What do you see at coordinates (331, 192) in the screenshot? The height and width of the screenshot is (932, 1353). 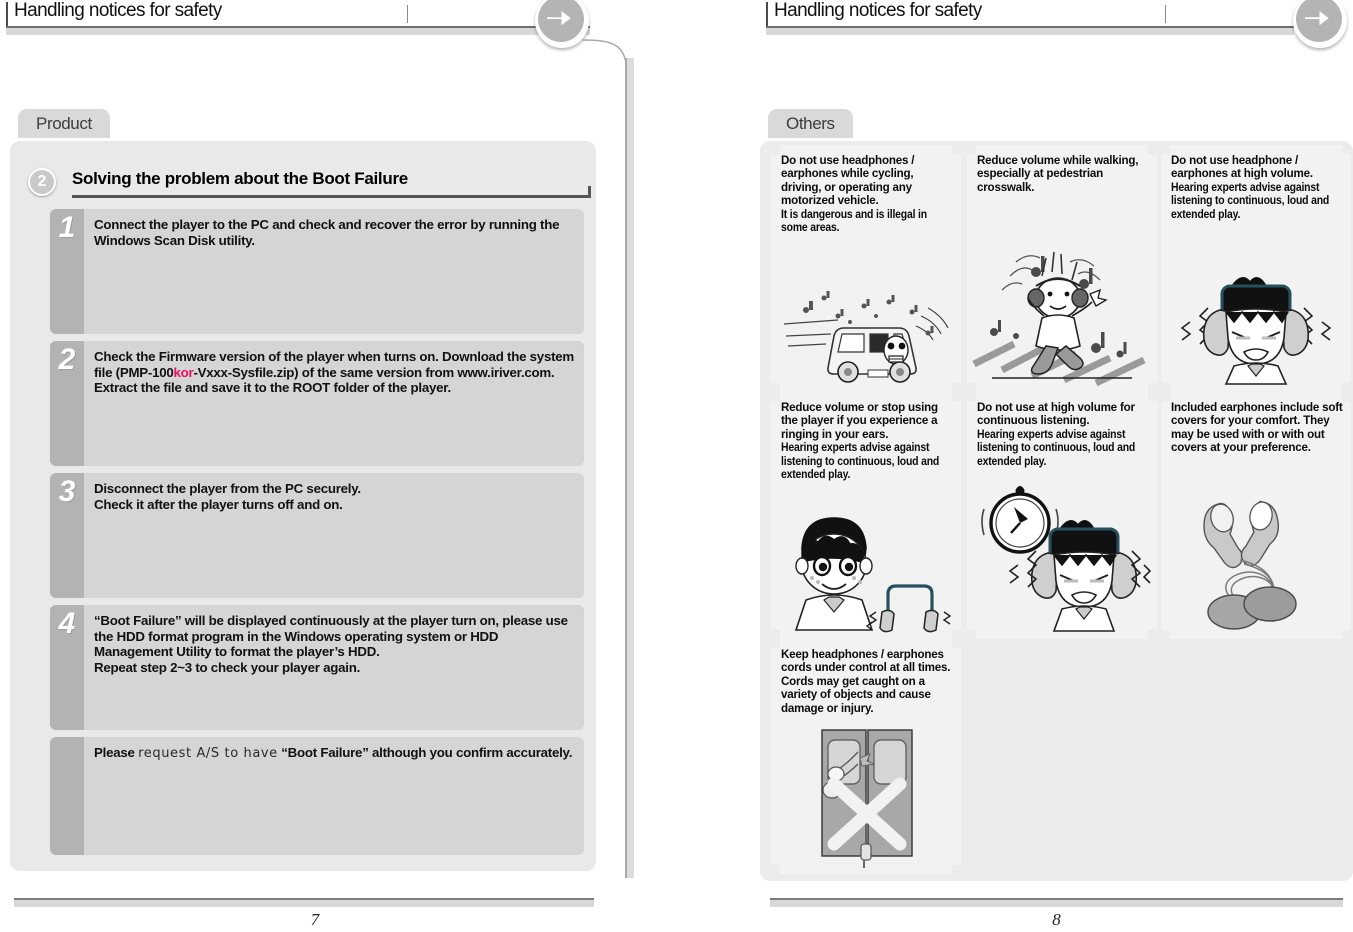 I see `section-underline` at bounding box center [331, 192].